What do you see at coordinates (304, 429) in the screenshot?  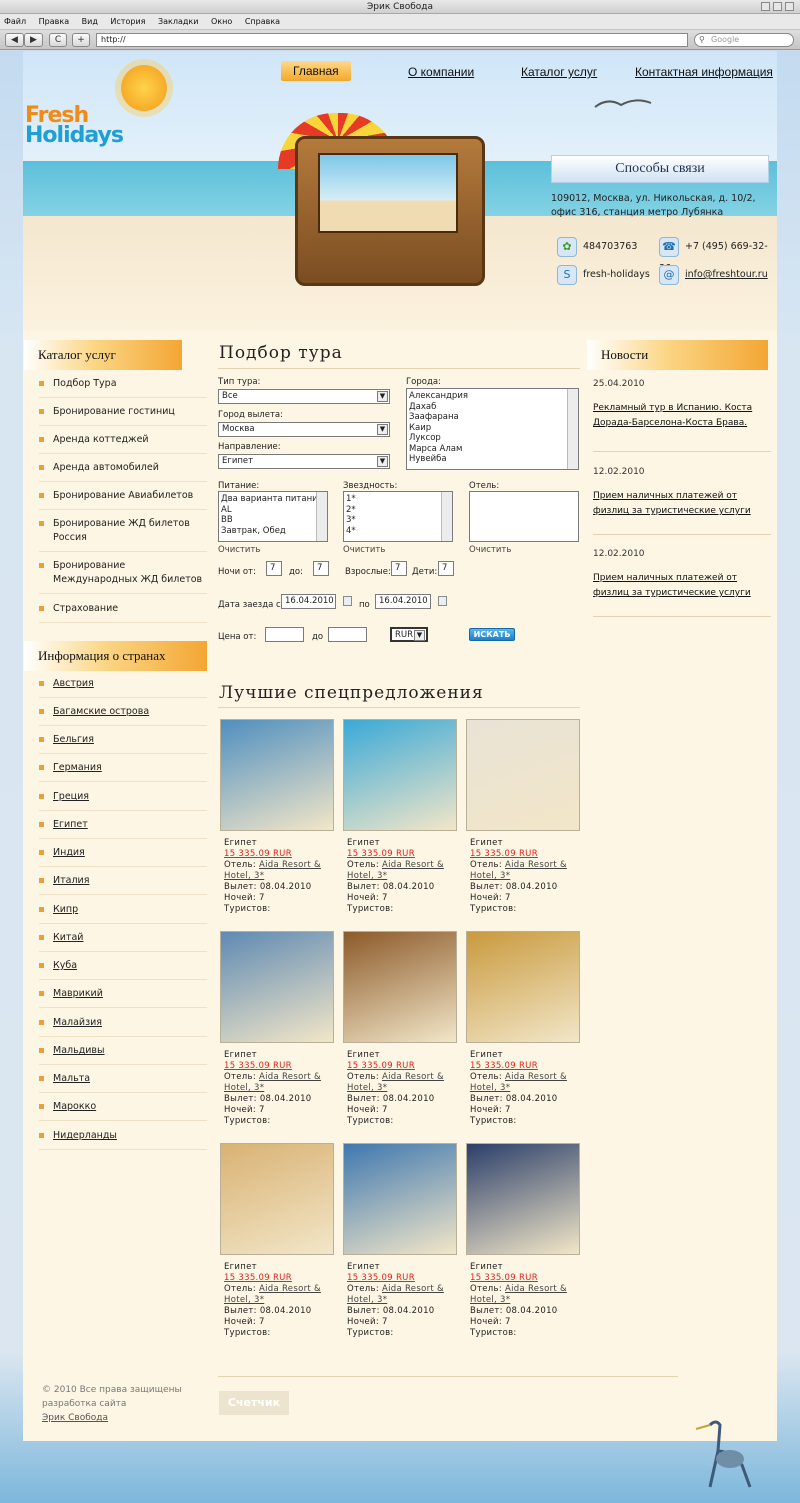 I see `departure-select: Москва ▼` at bounding box center [304, 429].